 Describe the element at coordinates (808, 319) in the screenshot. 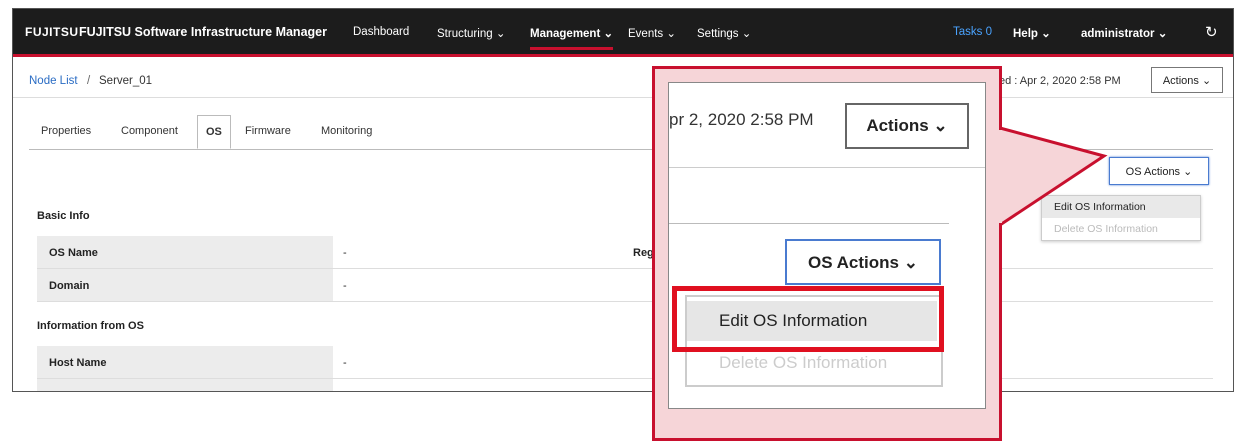

I see `highlight-box` at that location.